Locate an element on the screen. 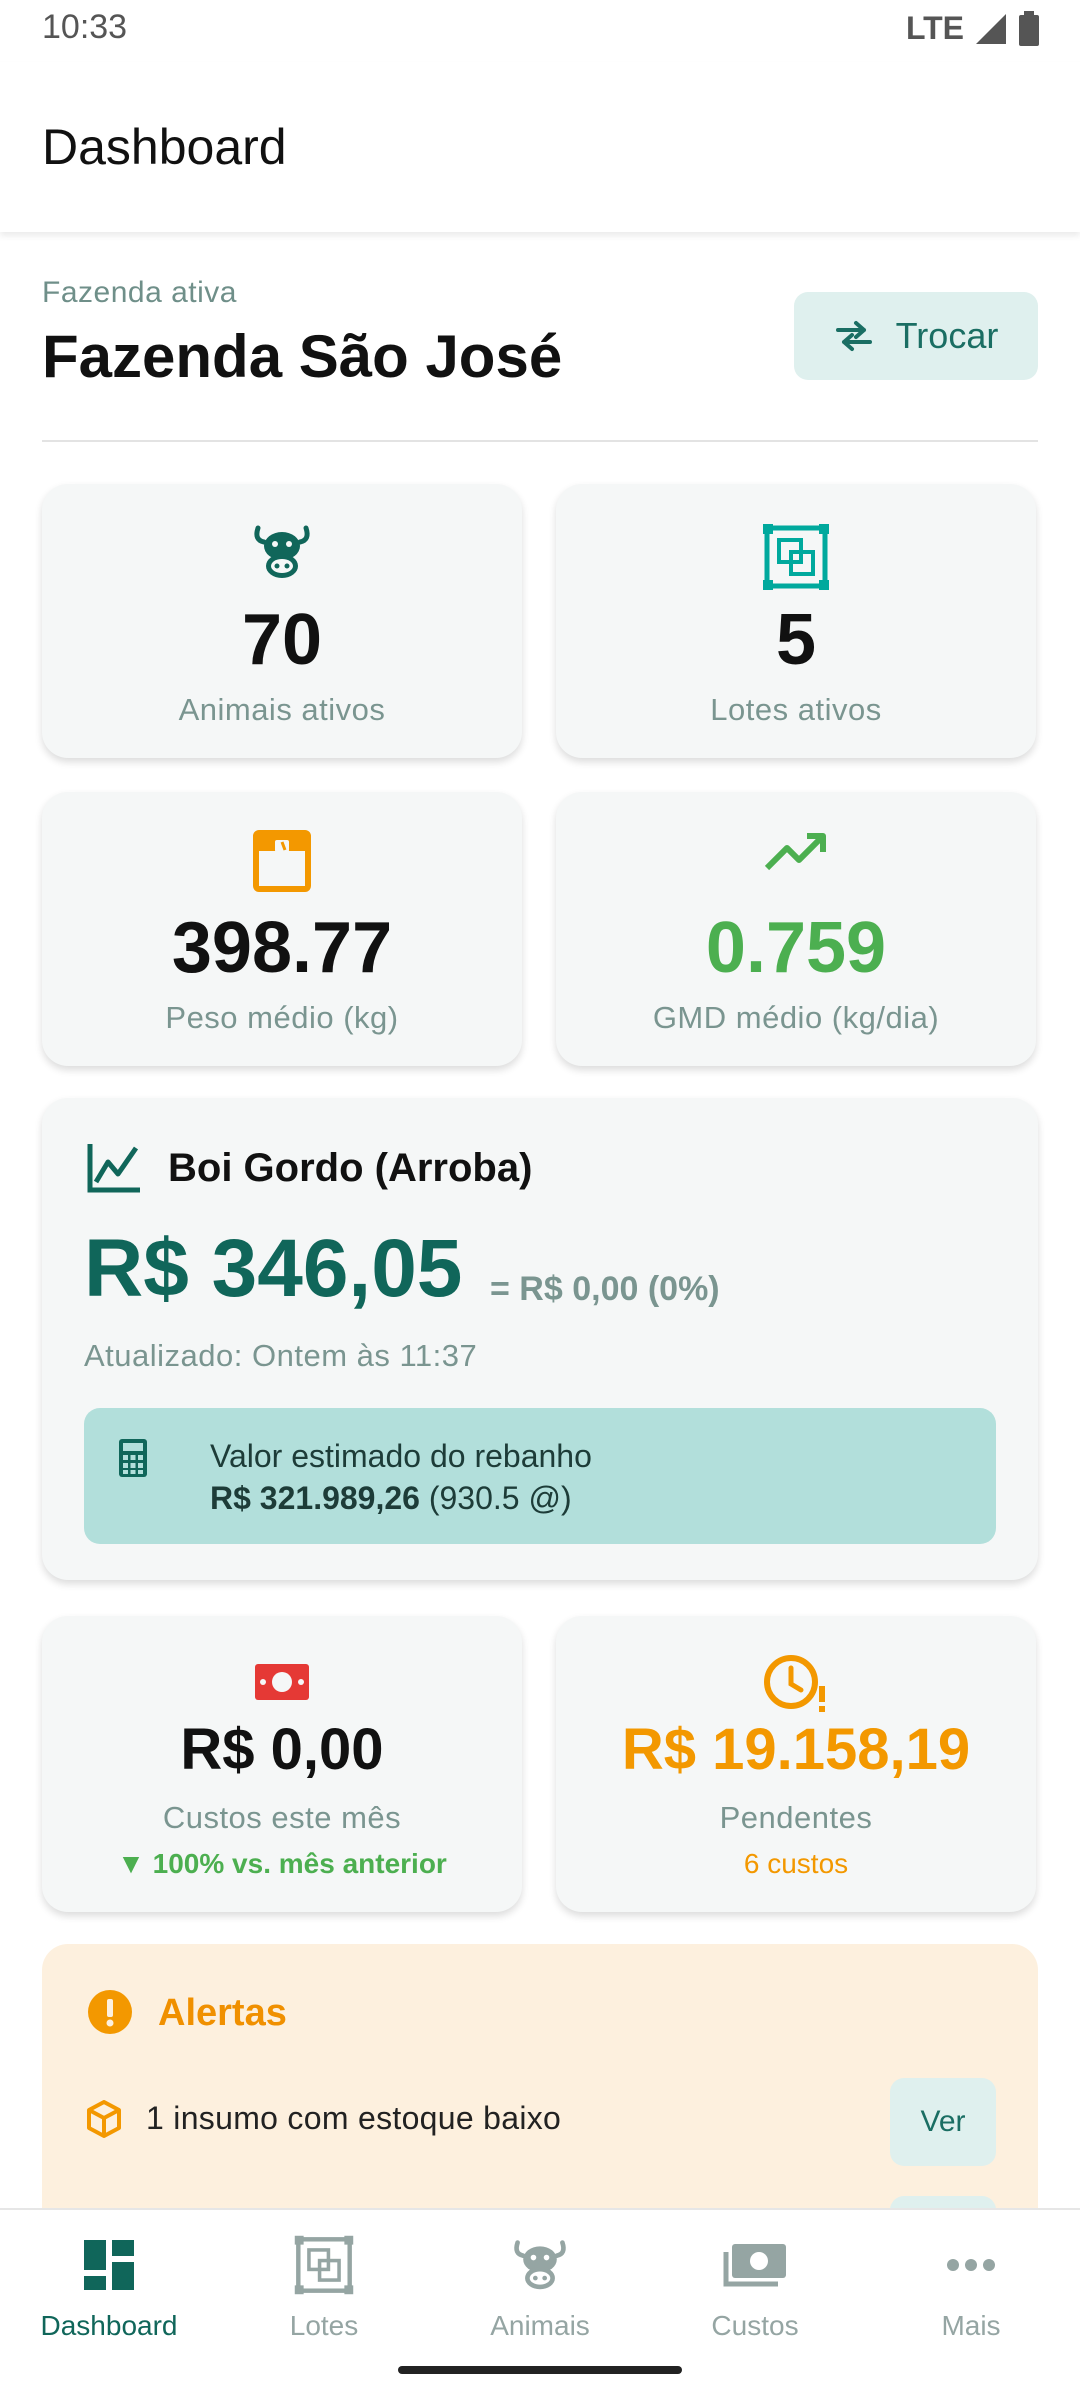  herd-value-line: R$ 321.989,26 (930.5 @) is located at coordinates (391, 1498).